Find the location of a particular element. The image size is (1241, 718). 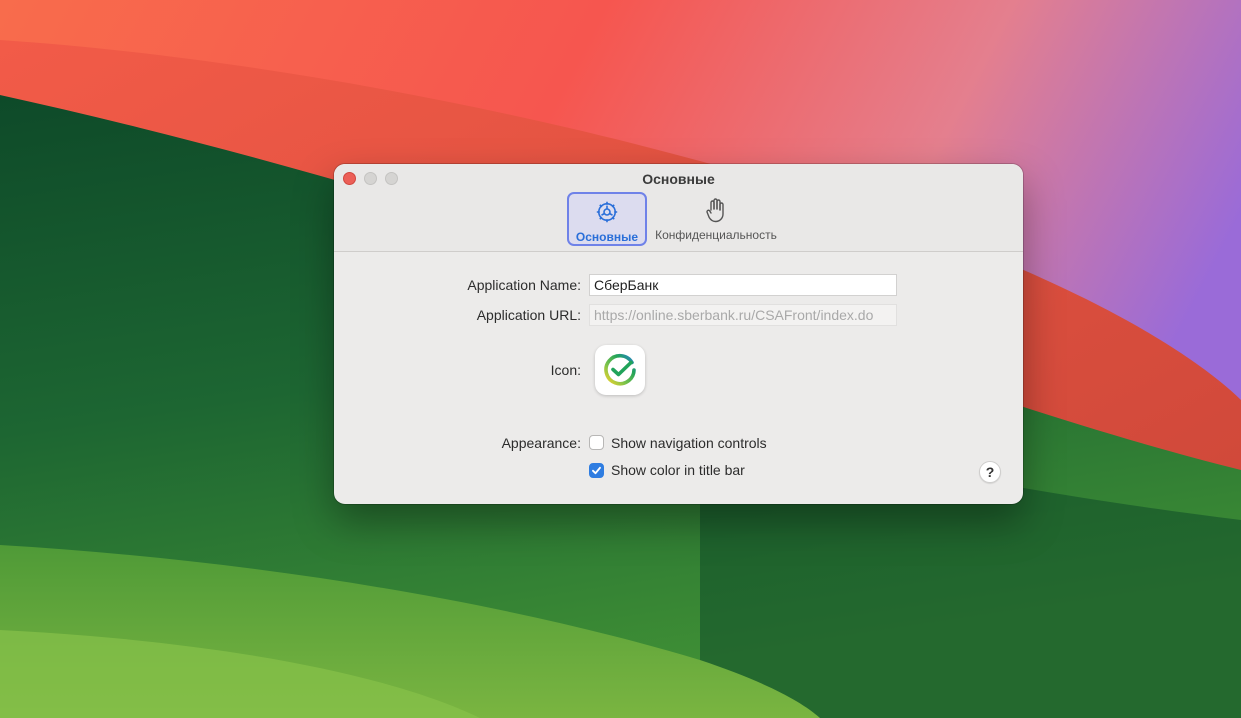

help-button: ? is located at coordinates (990, 472).